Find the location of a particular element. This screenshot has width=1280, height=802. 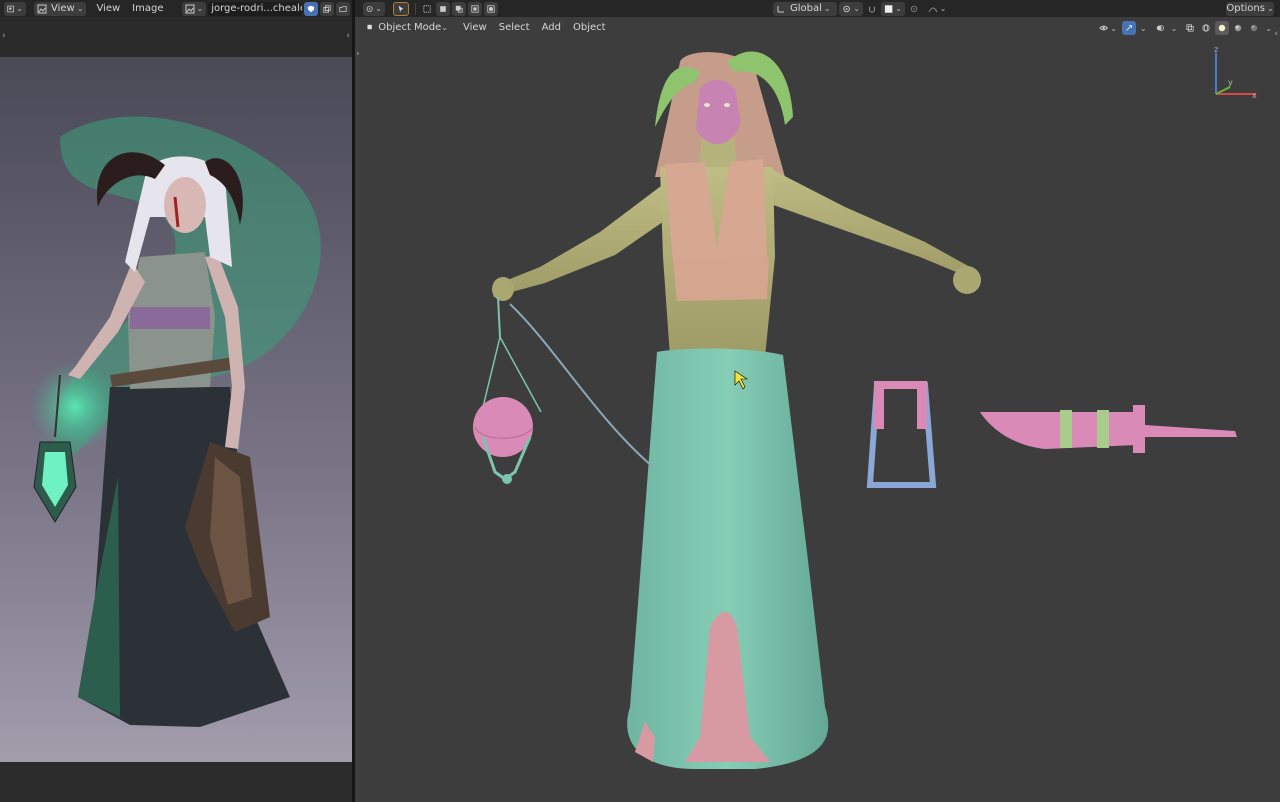

image-name-field: jorge-rodri...chealer.jpg is located at coordinates (255, 8).